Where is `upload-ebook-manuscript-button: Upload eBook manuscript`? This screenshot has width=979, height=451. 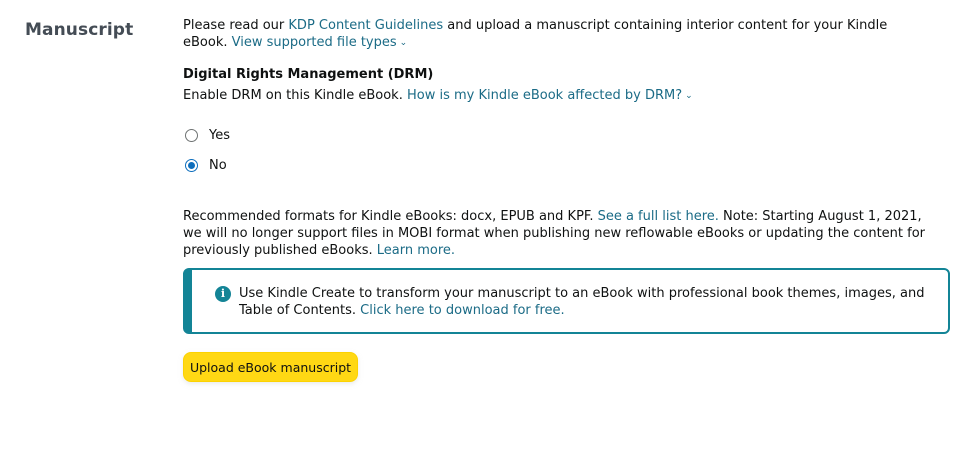 upload-ebook-manuscript-button: Upload eBook manuscript is located at coordinates (270, 367).